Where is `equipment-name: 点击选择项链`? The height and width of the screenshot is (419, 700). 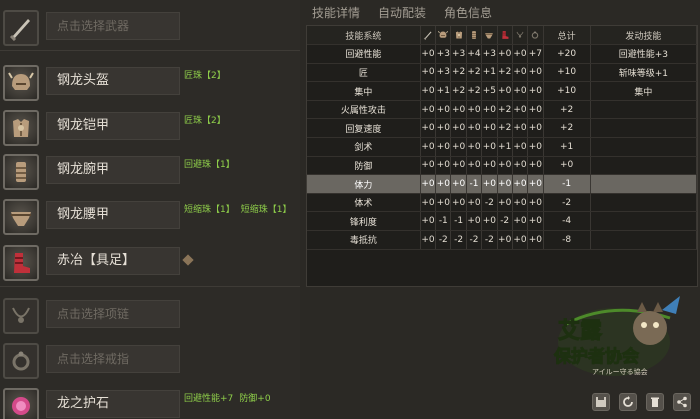 equipment-name: 点击选择项链 is located at coordinates (113, 314).